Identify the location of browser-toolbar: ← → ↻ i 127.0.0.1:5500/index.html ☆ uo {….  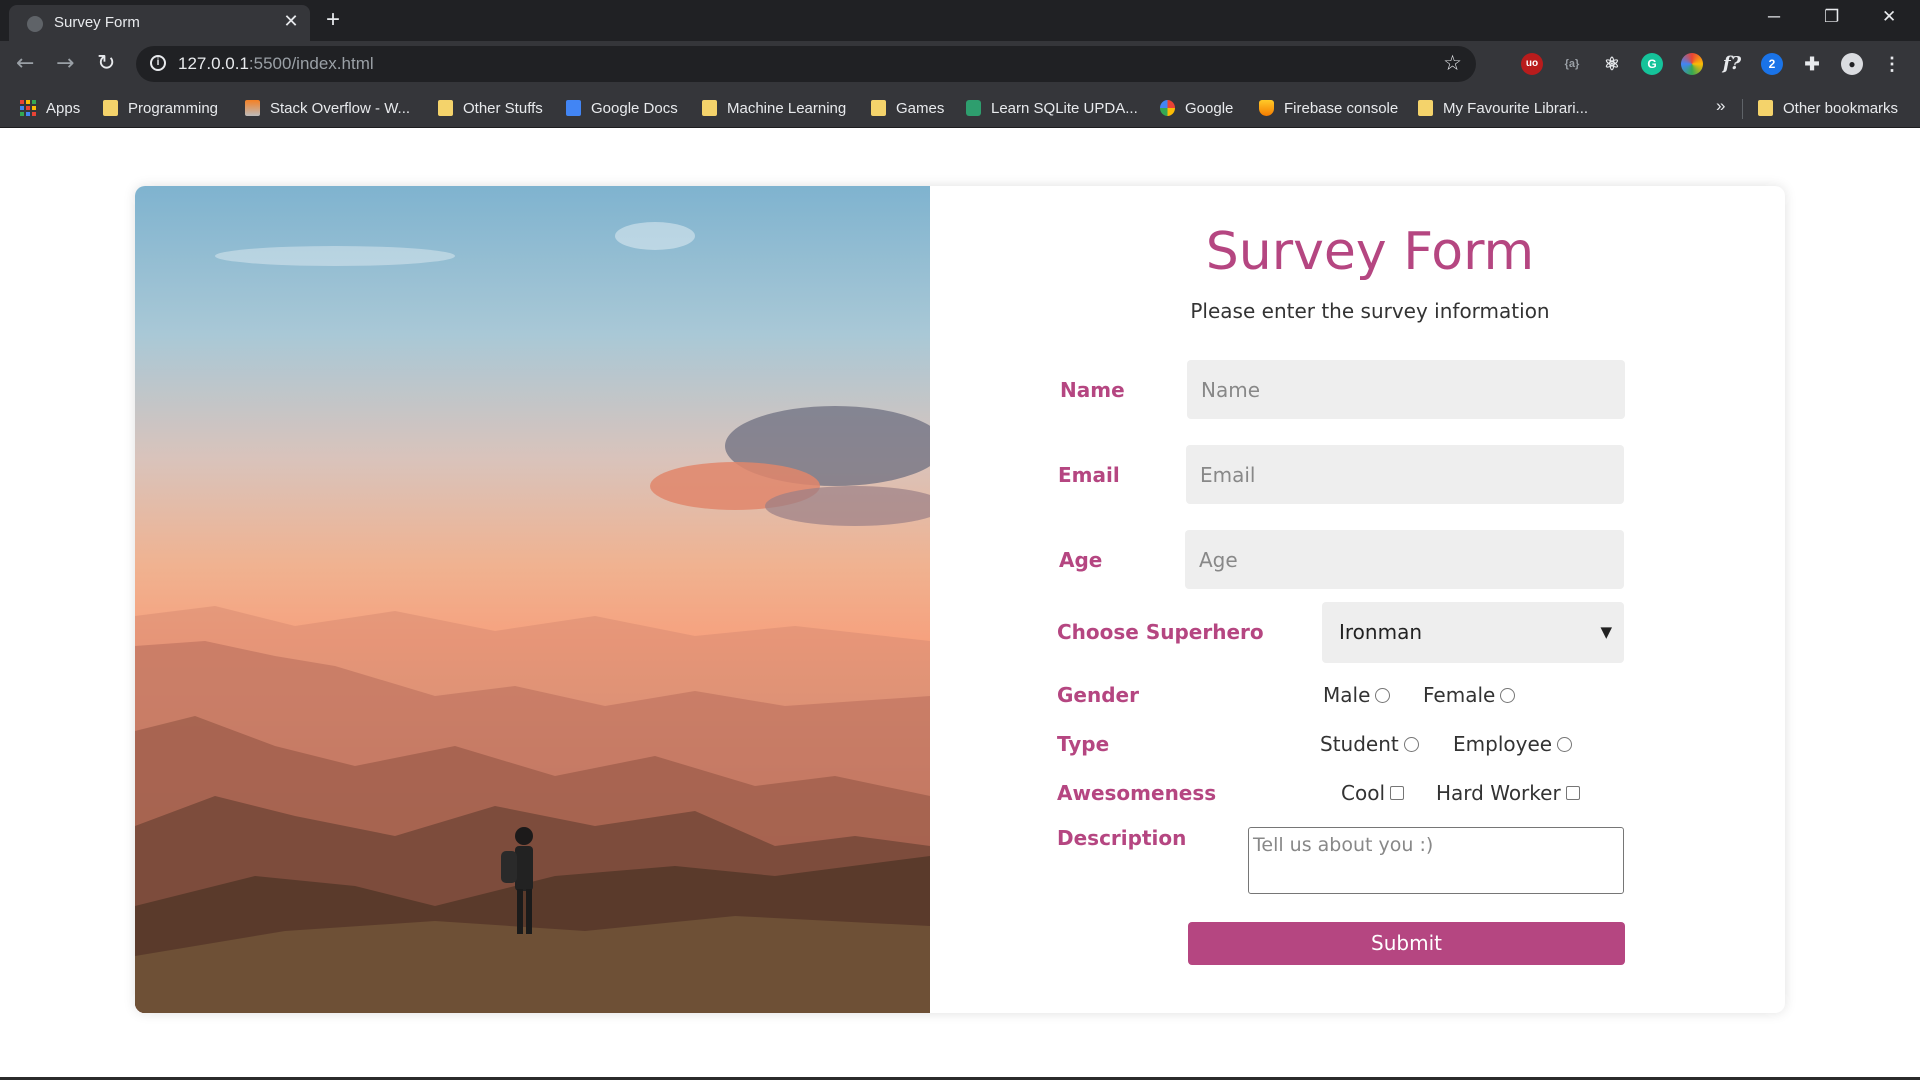
(960, 64).